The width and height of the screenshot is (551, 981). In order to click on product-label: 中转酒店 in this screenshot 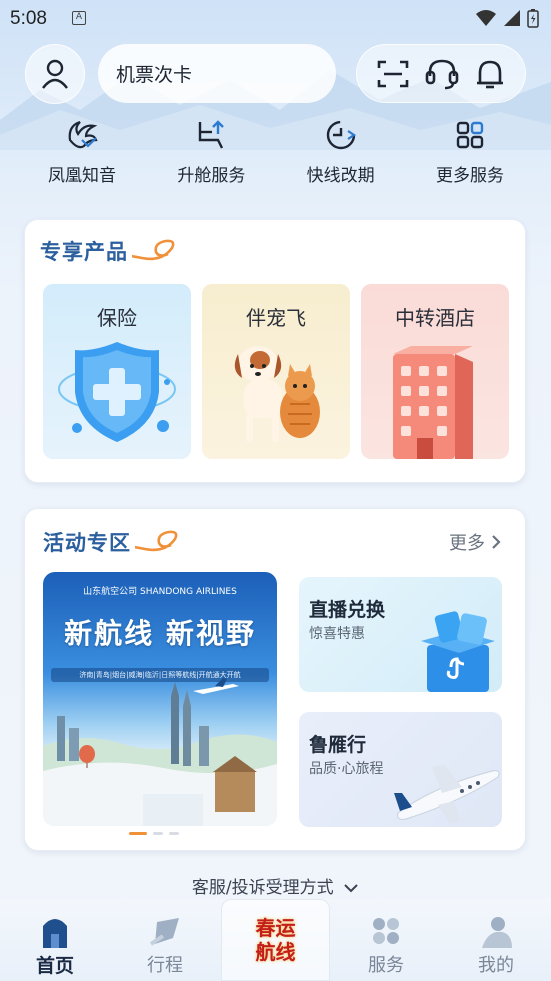, I will do `click(435, 318)`.